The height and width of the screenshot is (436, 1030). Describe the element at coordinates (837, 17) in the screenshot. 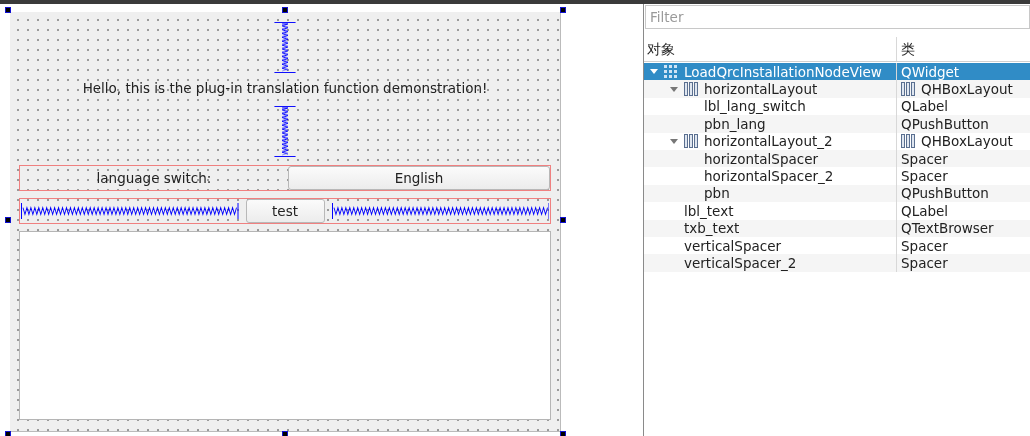

I see `filter-field: Filter` at that location.